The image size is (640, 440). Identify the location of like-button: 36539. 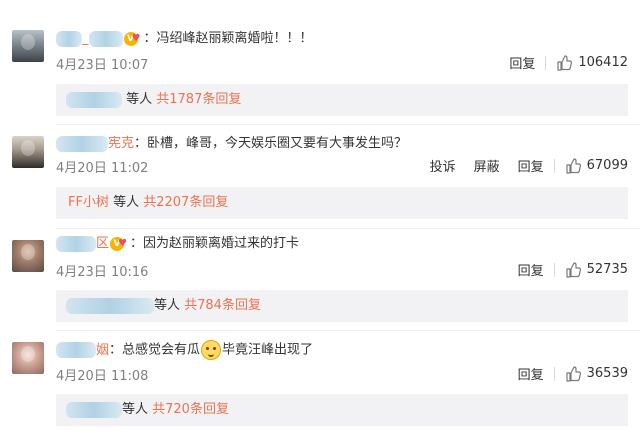
(596, 373).